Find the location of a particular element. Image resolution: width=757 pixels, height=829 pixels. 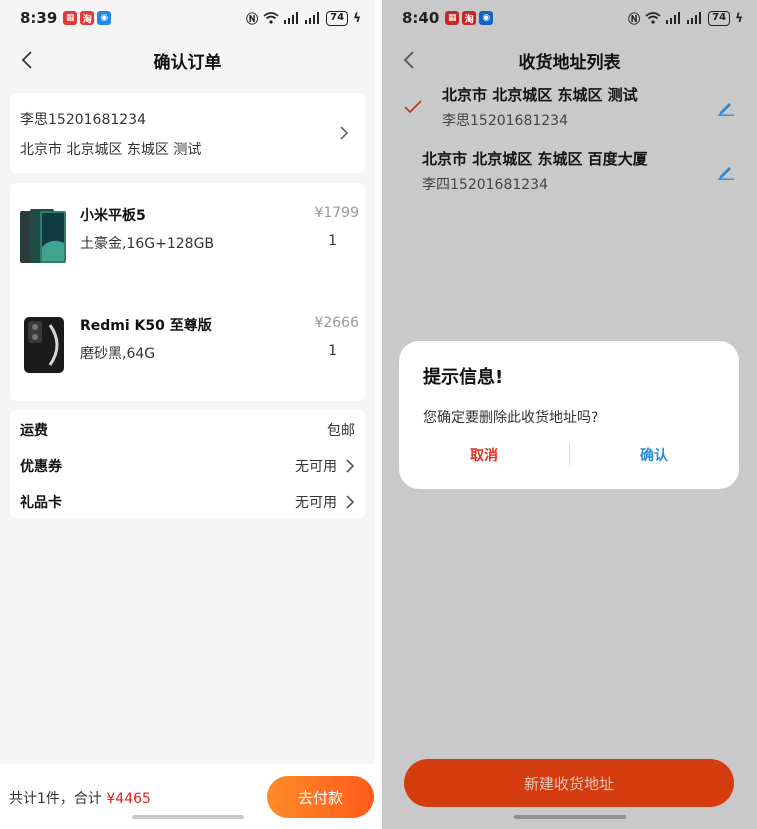

fee-label: 礼品卡 is located at coordinates (41, 503).